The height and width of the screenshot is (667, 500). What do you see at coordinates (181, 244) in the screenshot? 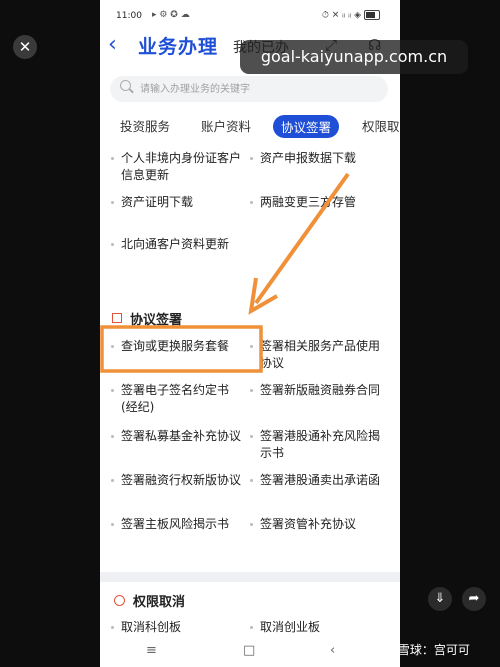
I see `list-item: 北向通客户资料更新` at bounding box center [181, 244].